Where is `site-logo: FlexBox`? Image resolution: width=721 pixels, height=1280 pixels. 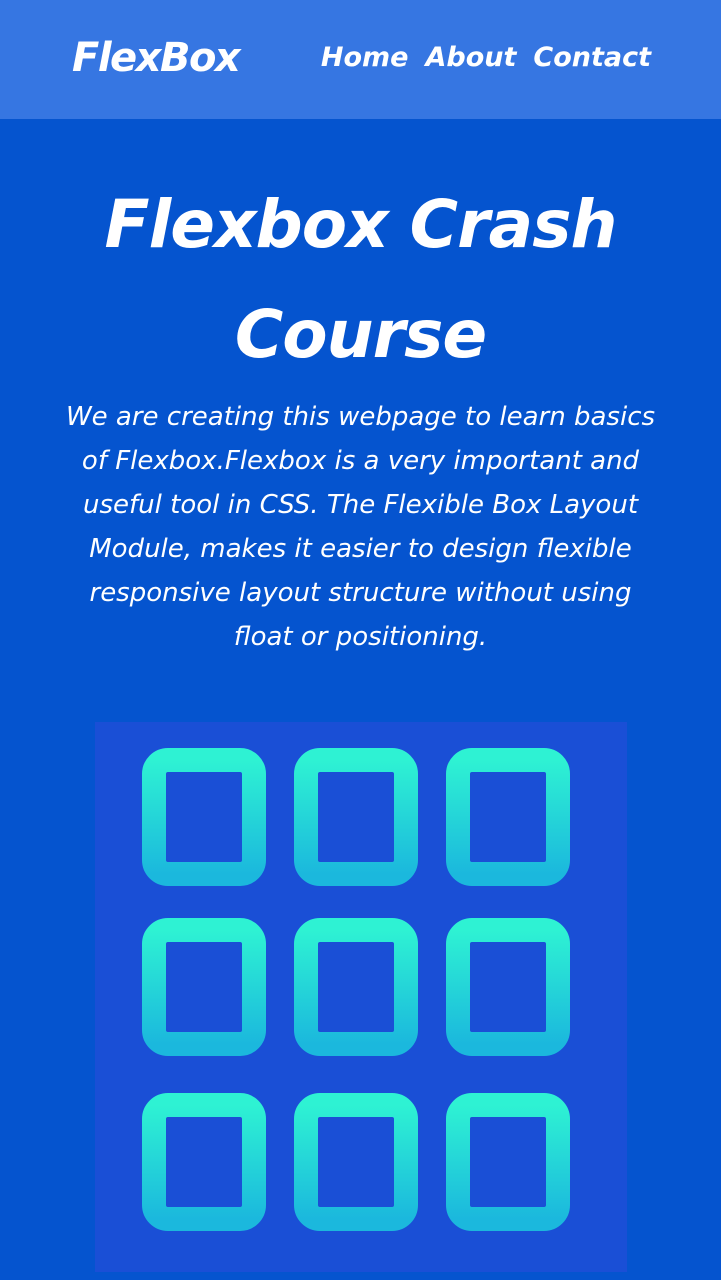 site-logo: FlexBox is located at coordinates (156, 58).